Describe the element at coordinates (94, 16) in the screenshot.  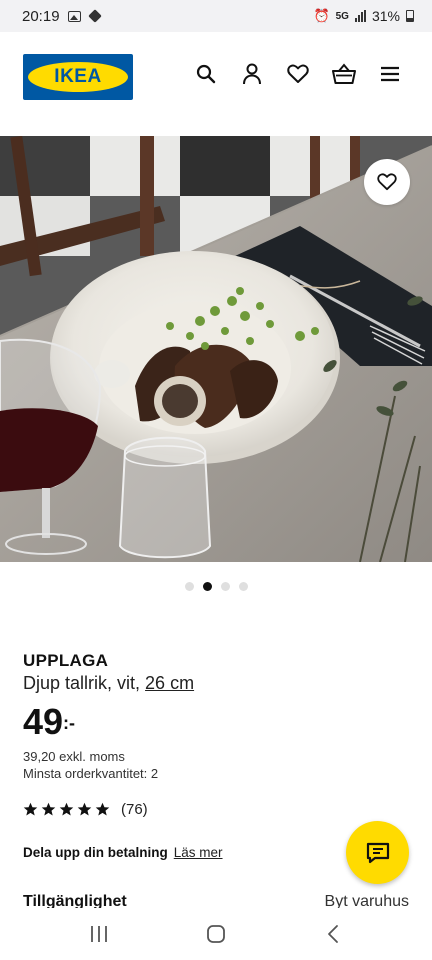
I see `app-notification-icon` at that location.